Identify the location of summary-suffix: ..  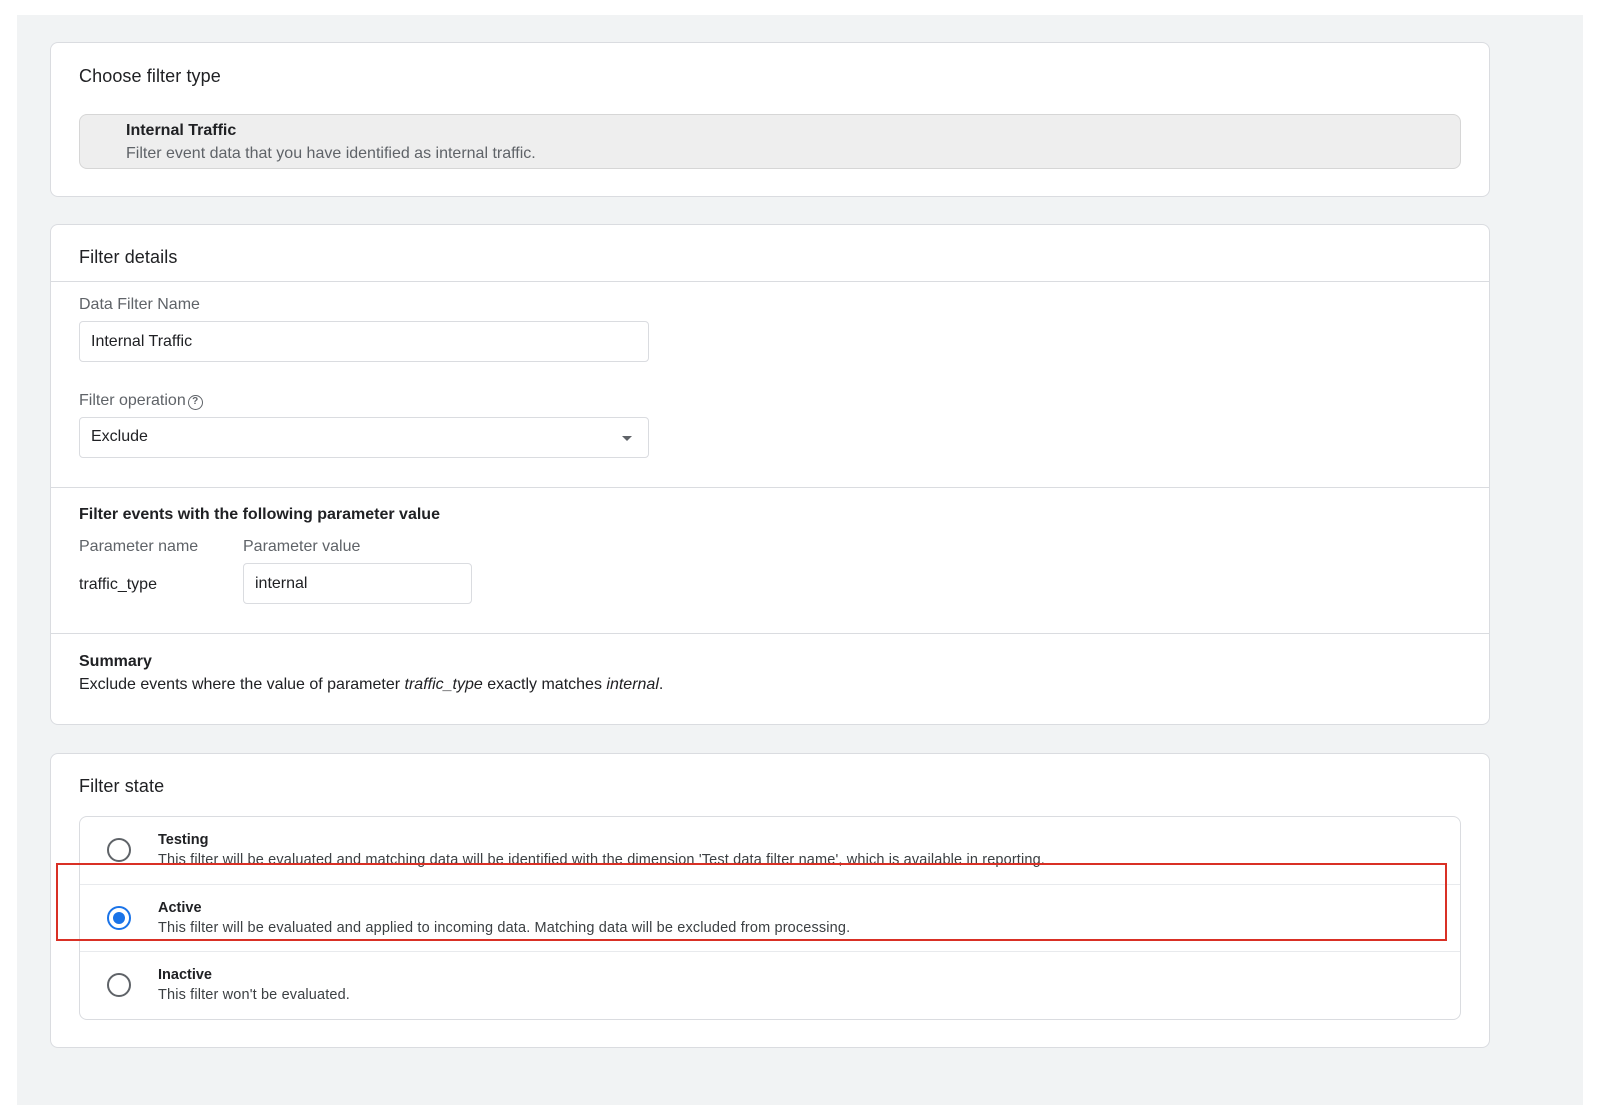
(661, 684).